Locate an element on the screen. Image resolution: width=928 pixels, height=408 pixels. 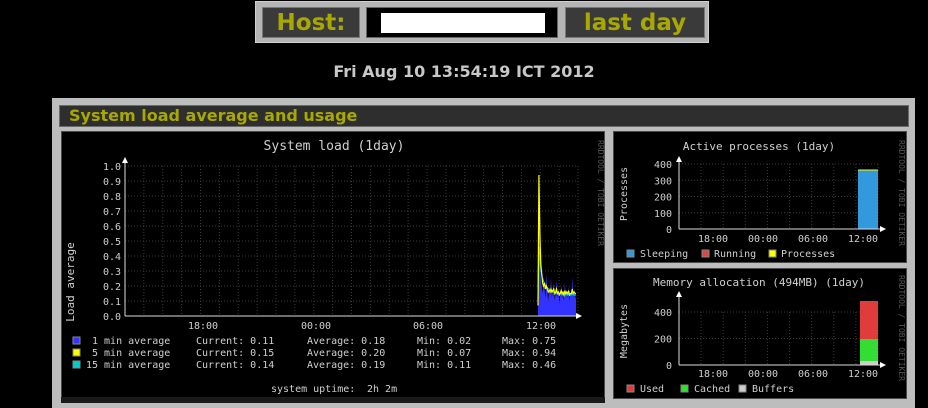
legend-swatch-used is located at coordinates (630, 388).